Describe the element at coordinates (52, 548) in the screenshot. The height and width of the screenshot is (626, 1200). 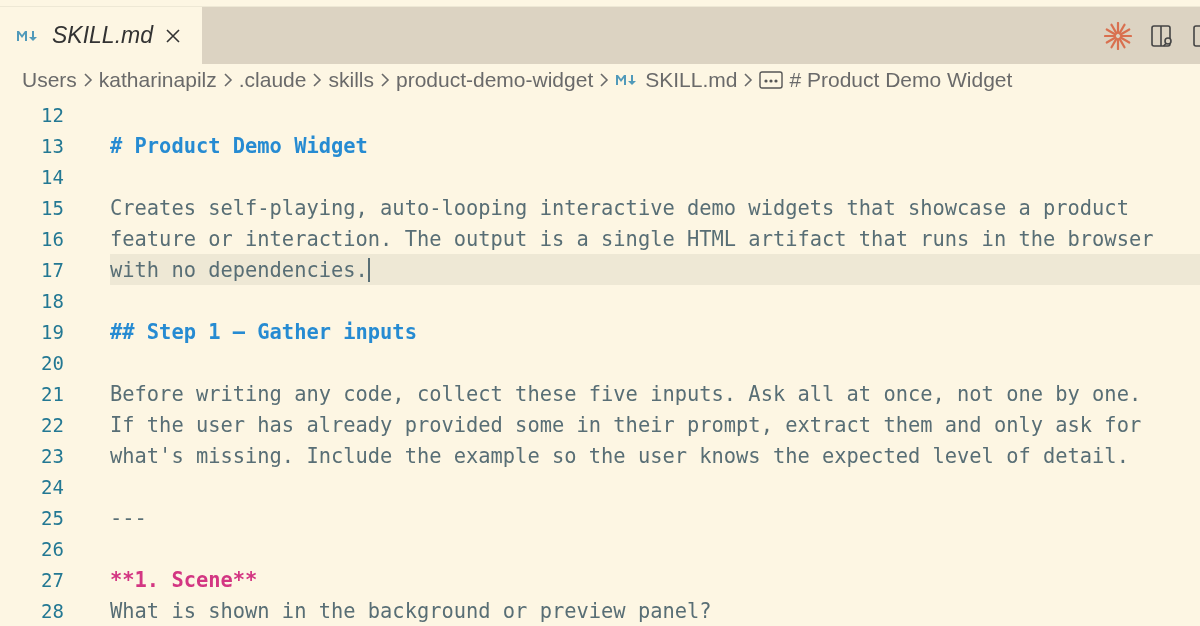
I see `line-number: 26` at that location.